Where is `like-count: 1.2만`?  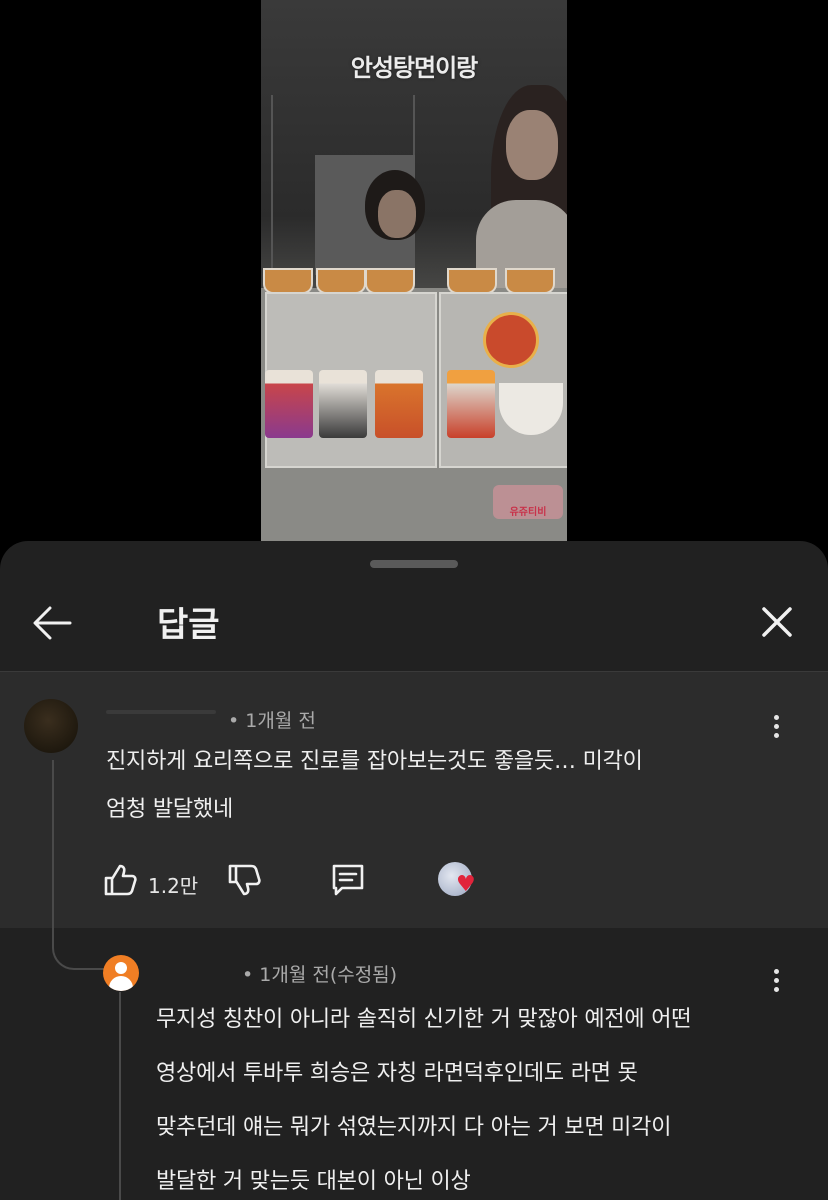
like-count: 1.2만 is located at coordinates (173, 886).